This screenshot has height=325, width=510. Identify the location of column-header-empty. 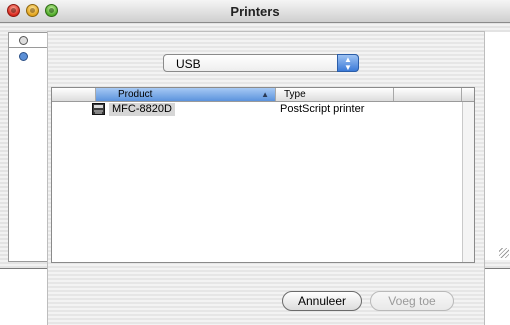
(428, 94).